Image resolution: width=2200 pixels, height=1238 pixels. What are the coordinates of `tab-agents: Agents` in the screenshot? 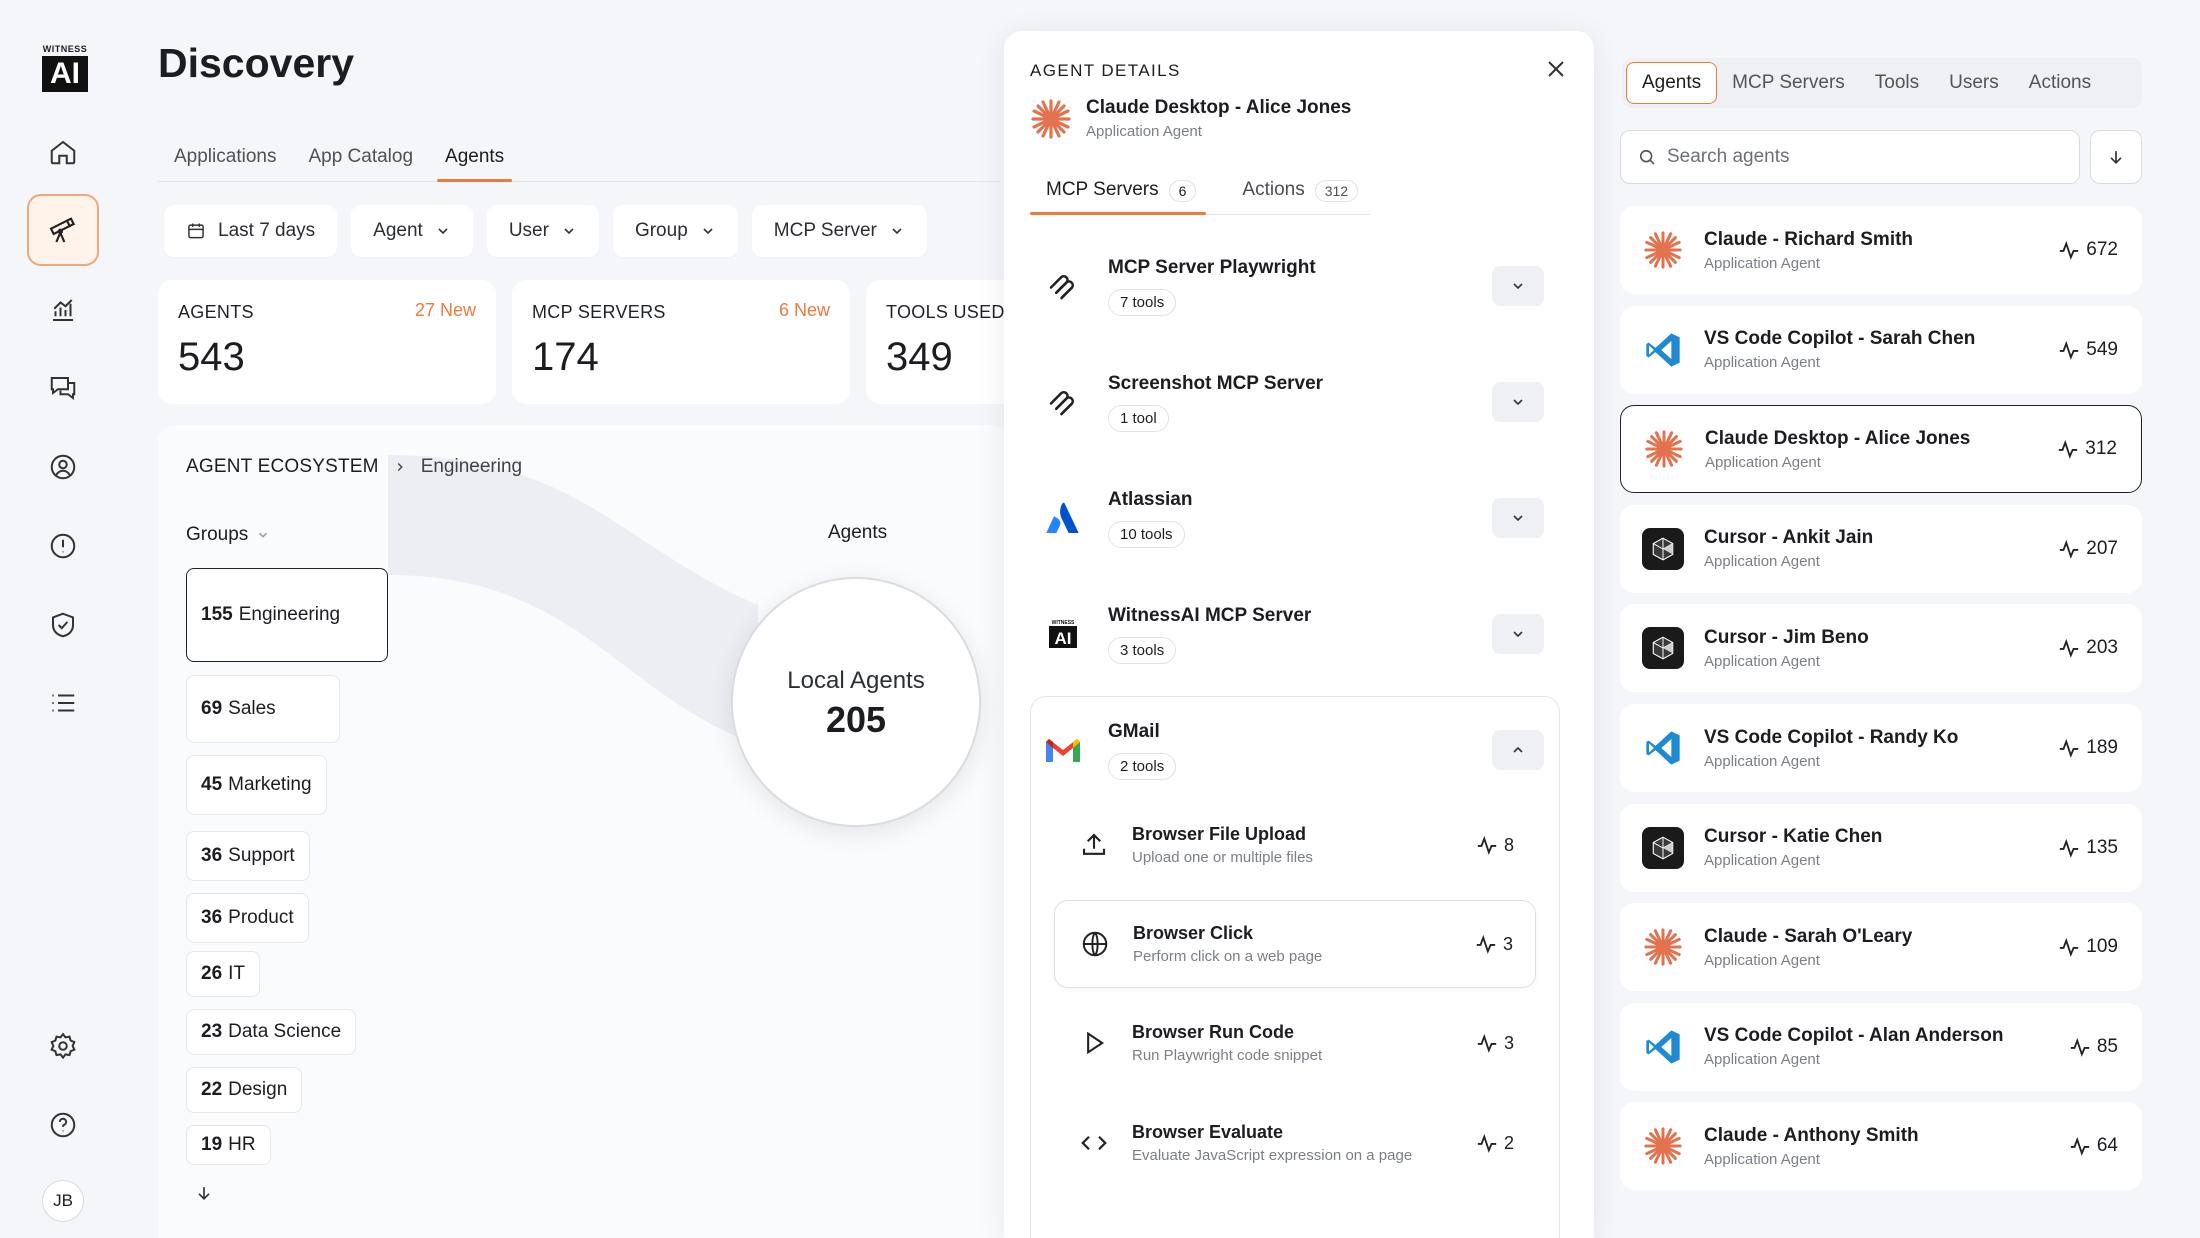 It's located at (474, 161).